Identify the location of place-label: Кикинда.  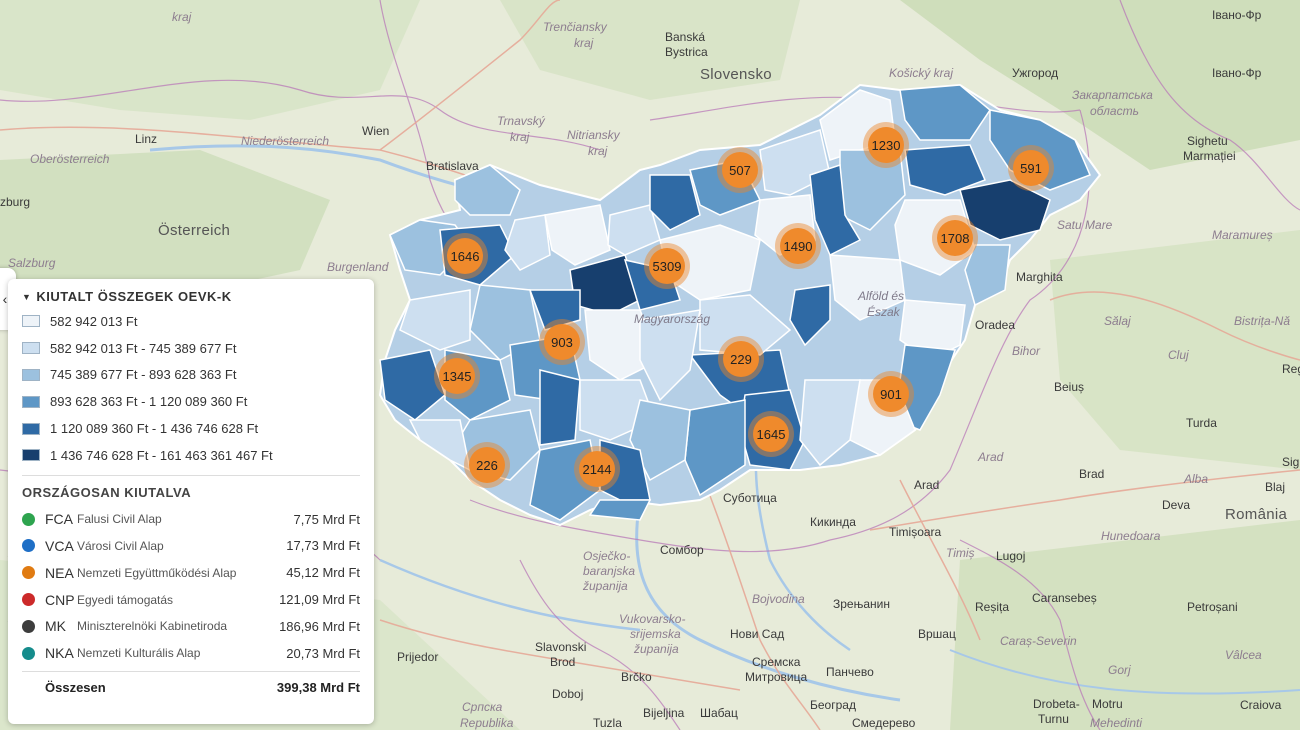
(833, 522).